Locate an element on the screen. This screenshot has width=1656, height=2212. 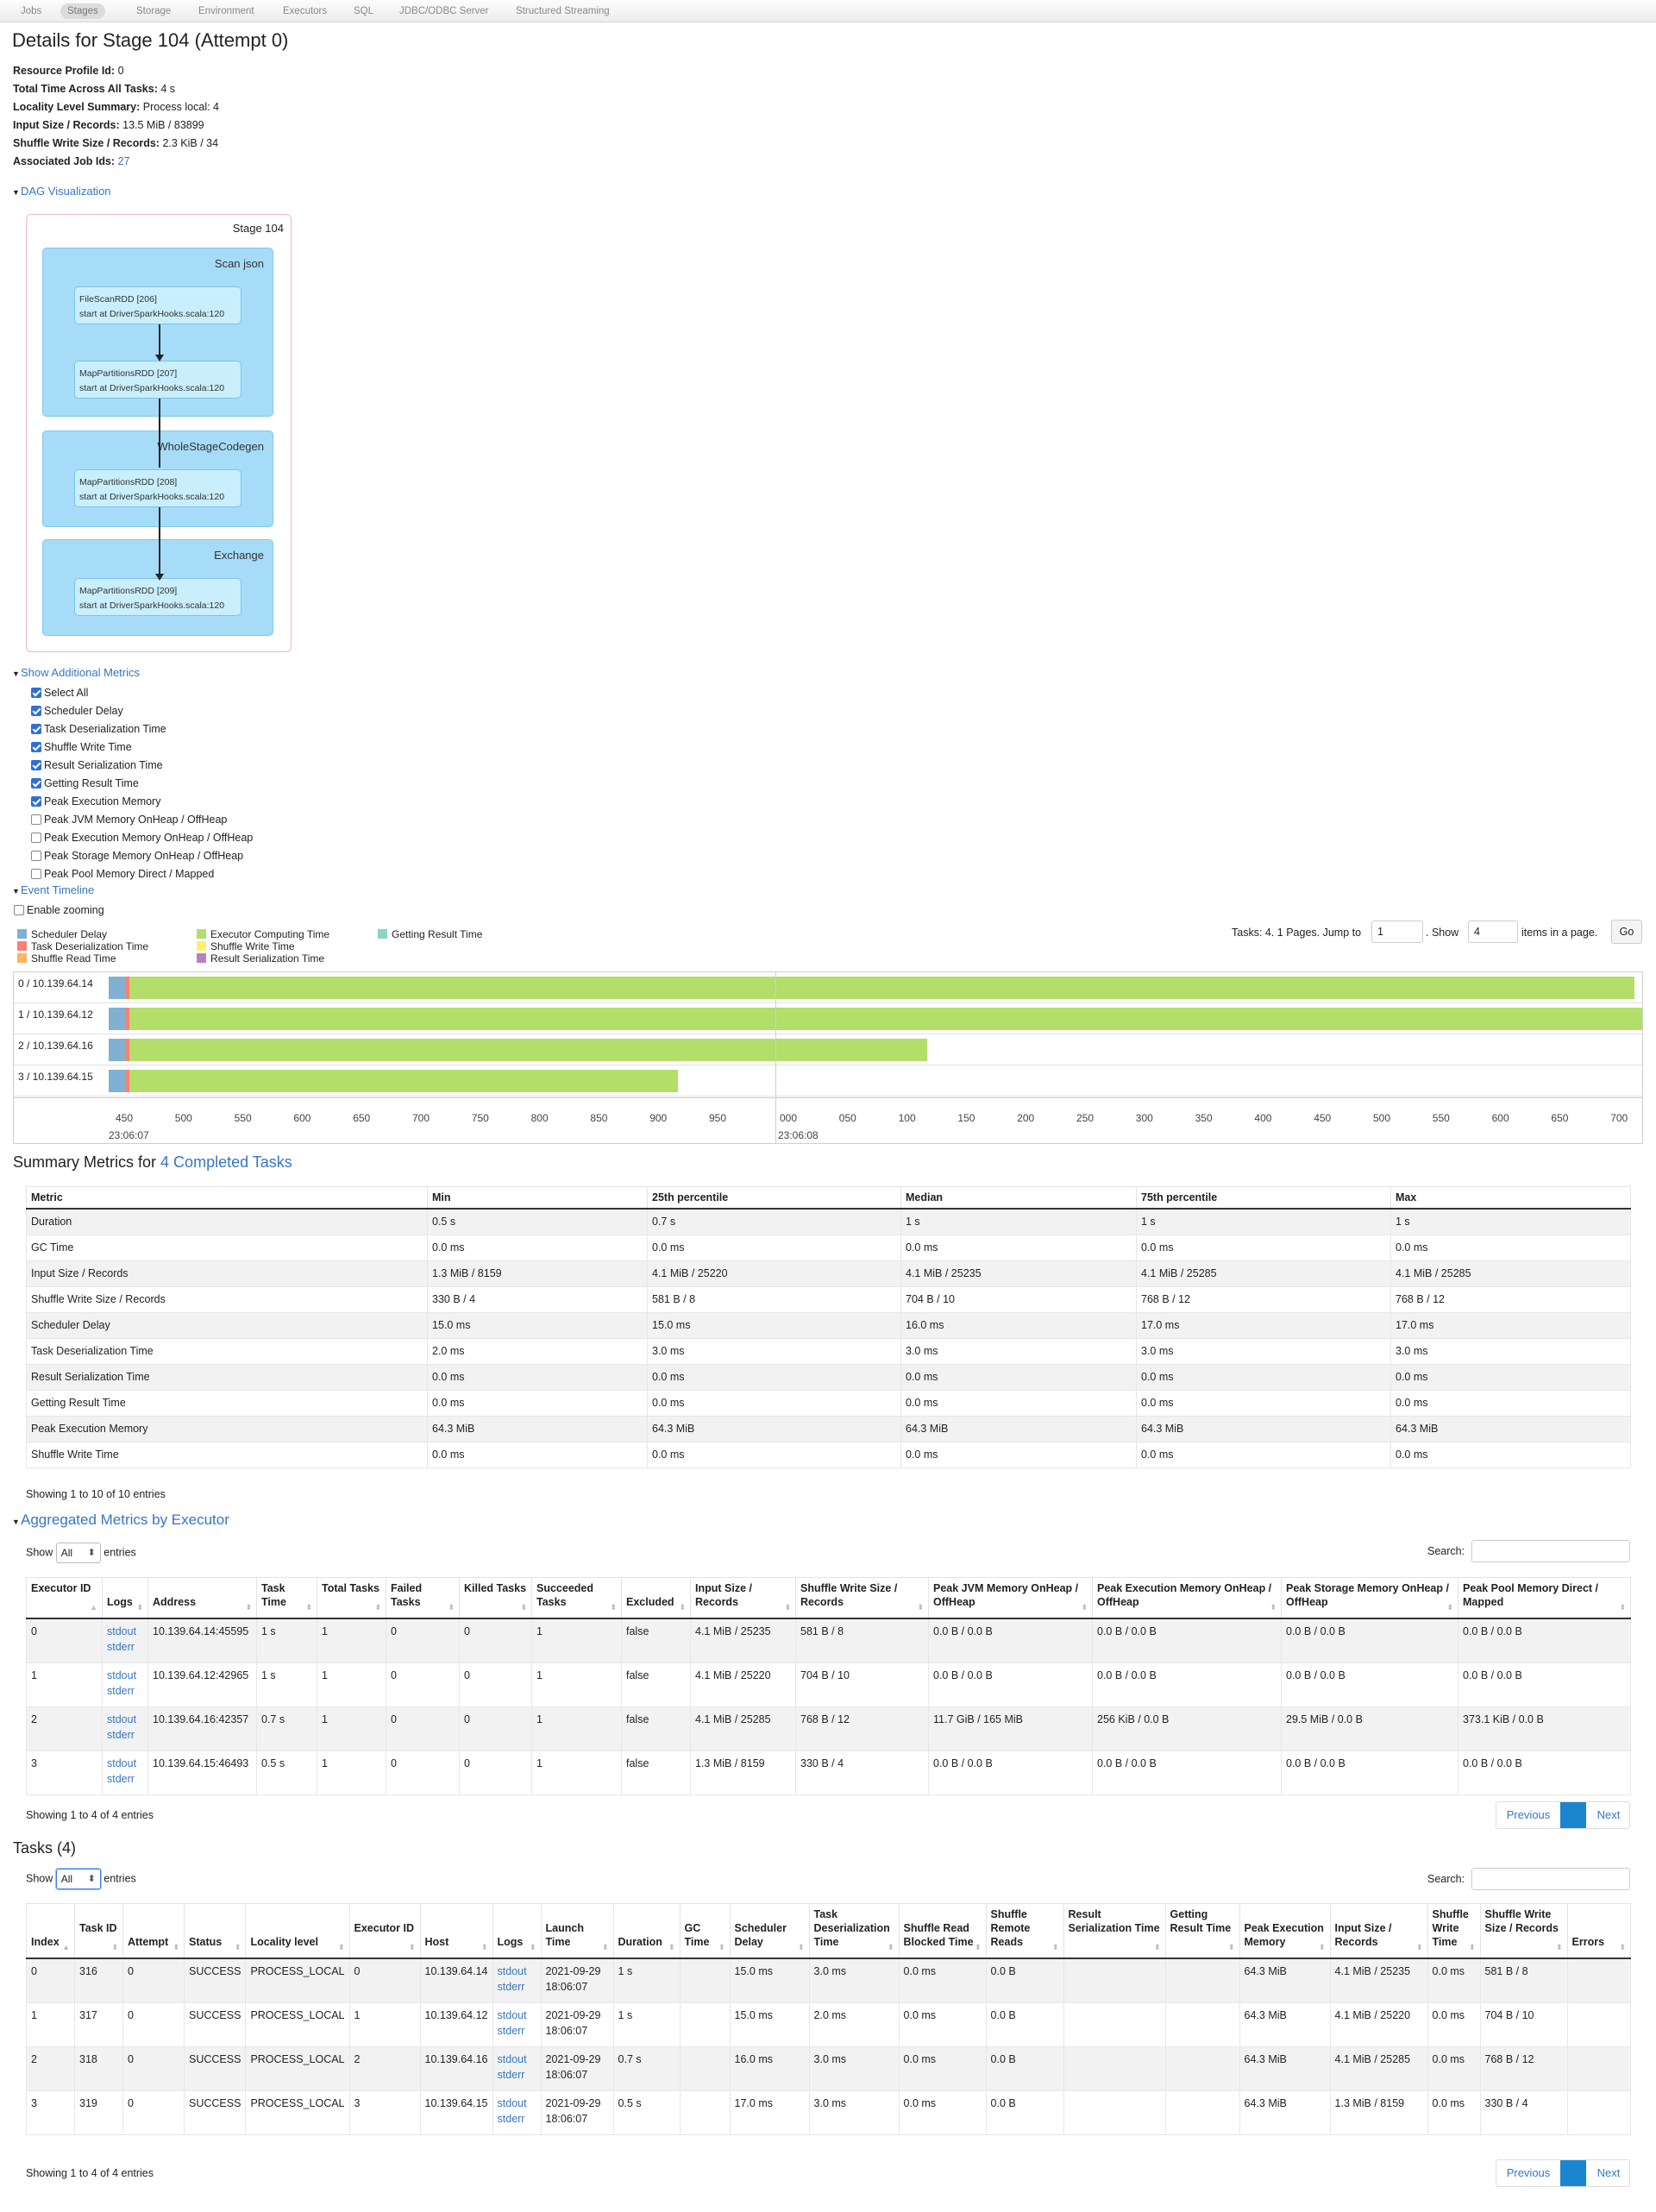
job-id-link: 27 is located at coordinates (124, 161).